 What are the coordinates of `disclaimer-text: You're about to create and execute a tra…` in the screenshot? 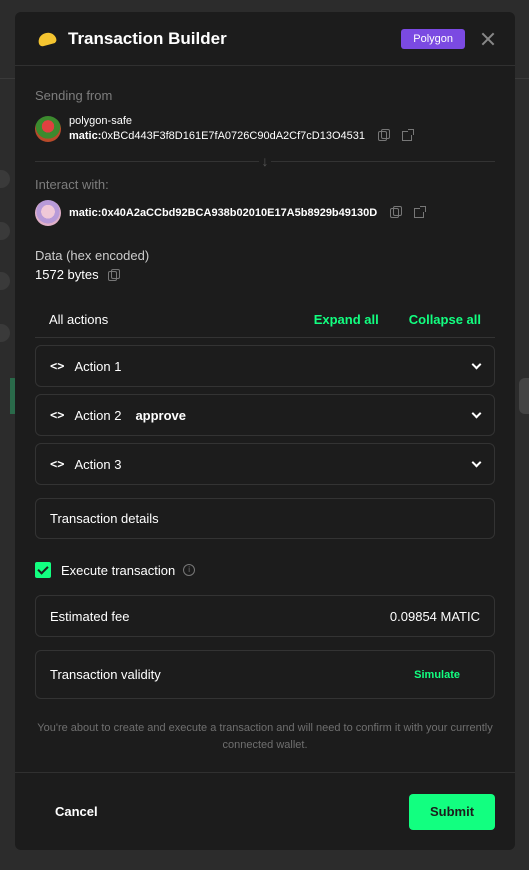 It's located at (265, 736).